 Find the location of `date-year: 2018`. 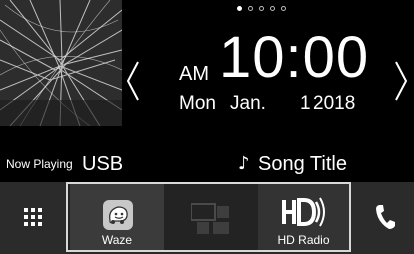

date-year: 2018 is located at coordinates (334, 103).